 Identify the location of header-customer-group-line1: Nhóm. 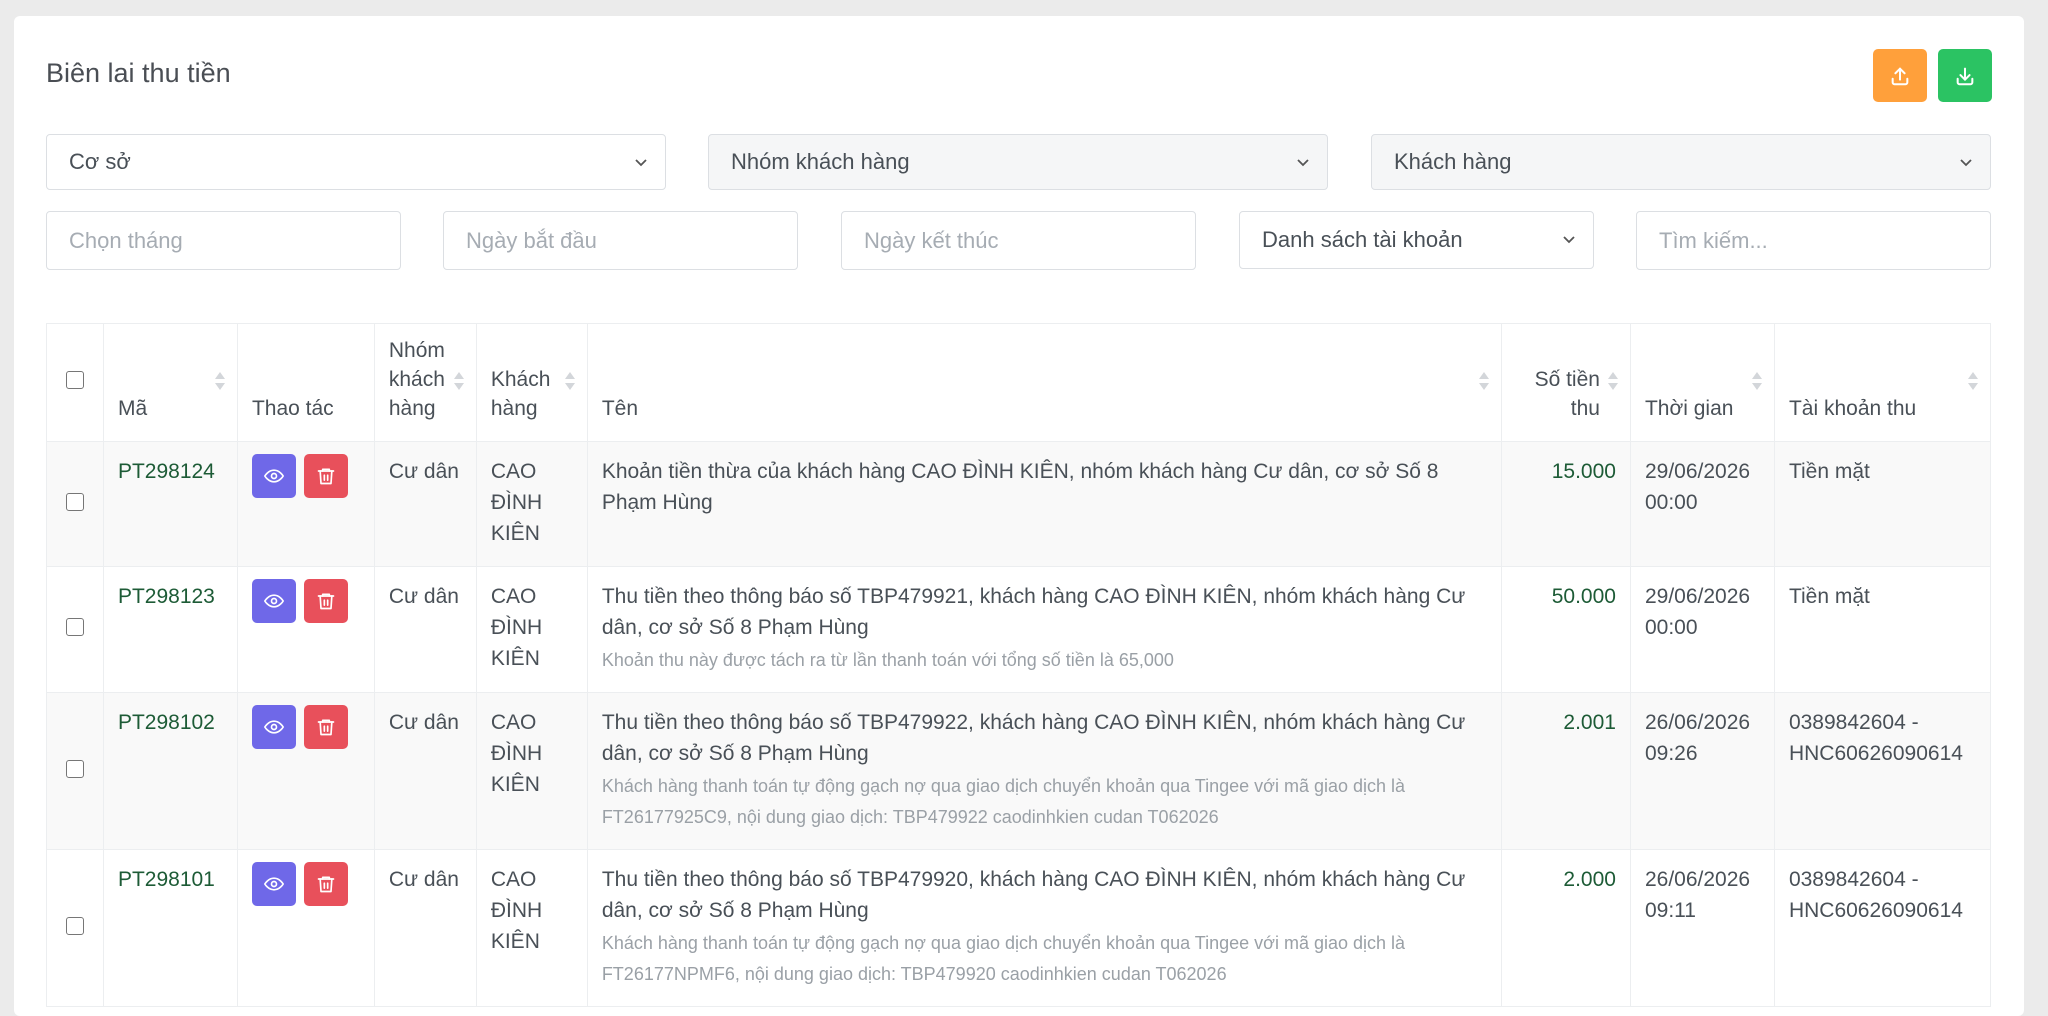
(416, 350).